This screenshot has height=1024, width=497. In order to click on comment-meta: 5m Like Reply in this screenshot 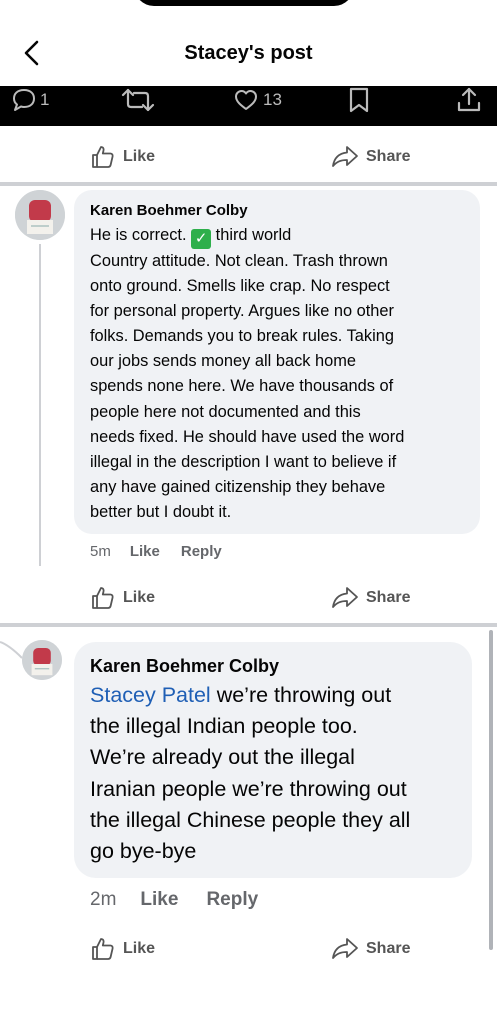, I will do `click(156, 551)`.